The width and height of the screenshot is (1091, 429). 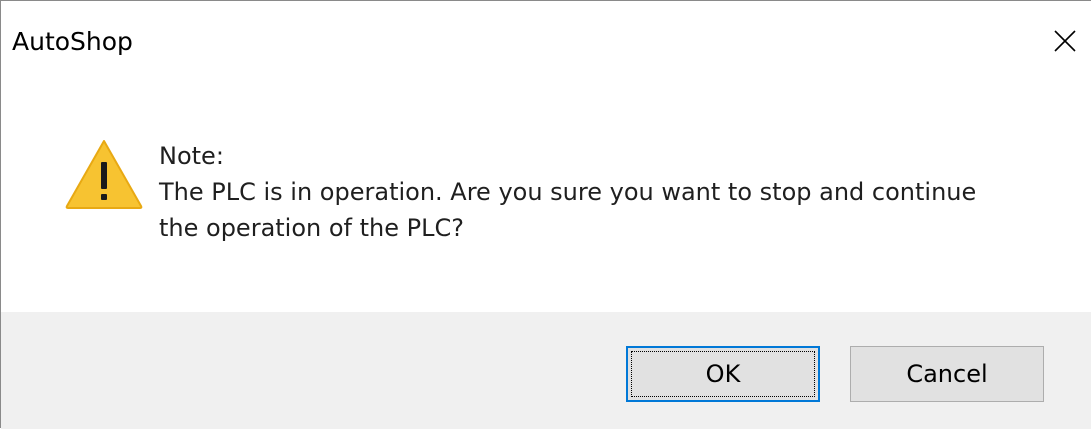 I want to click on cancel-button-label: Cancel, so click(x=947, y=374).